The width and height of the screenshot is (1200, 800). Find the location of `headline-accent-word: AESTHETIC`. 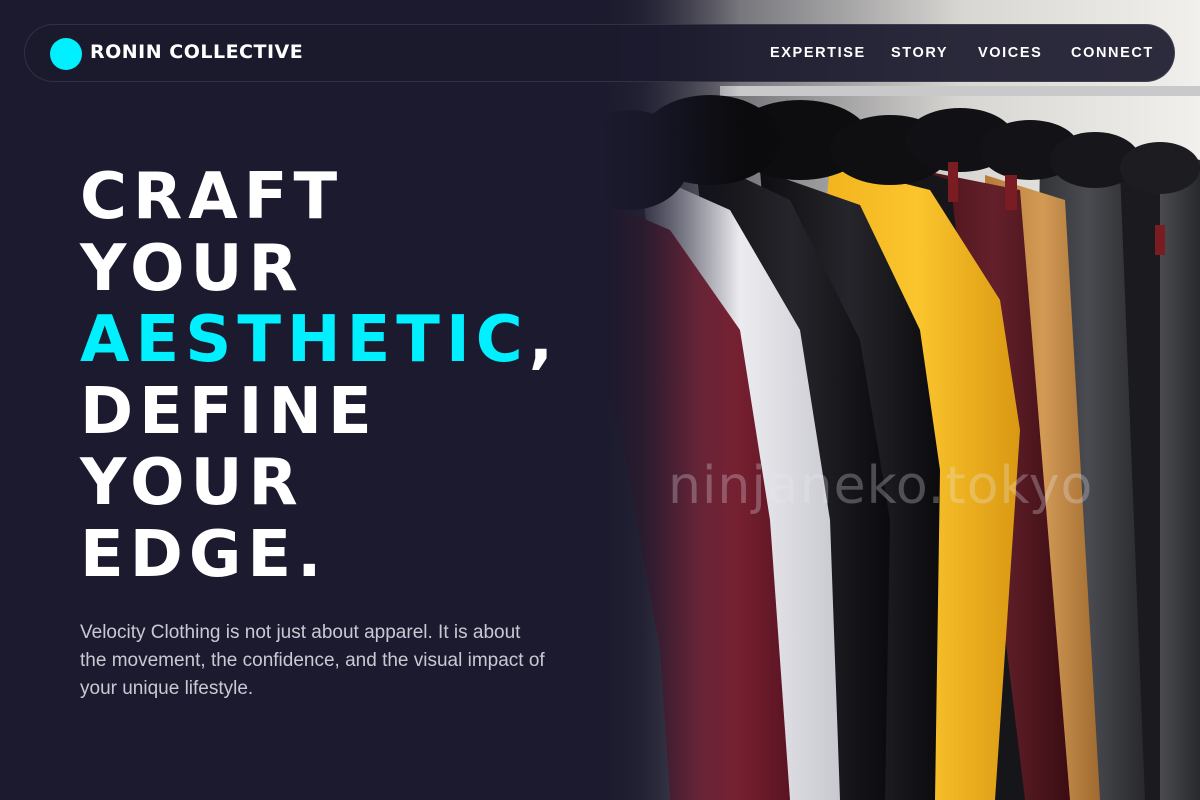

headline-accent-word: AESTHETIC is located at coordinates (304, 340).